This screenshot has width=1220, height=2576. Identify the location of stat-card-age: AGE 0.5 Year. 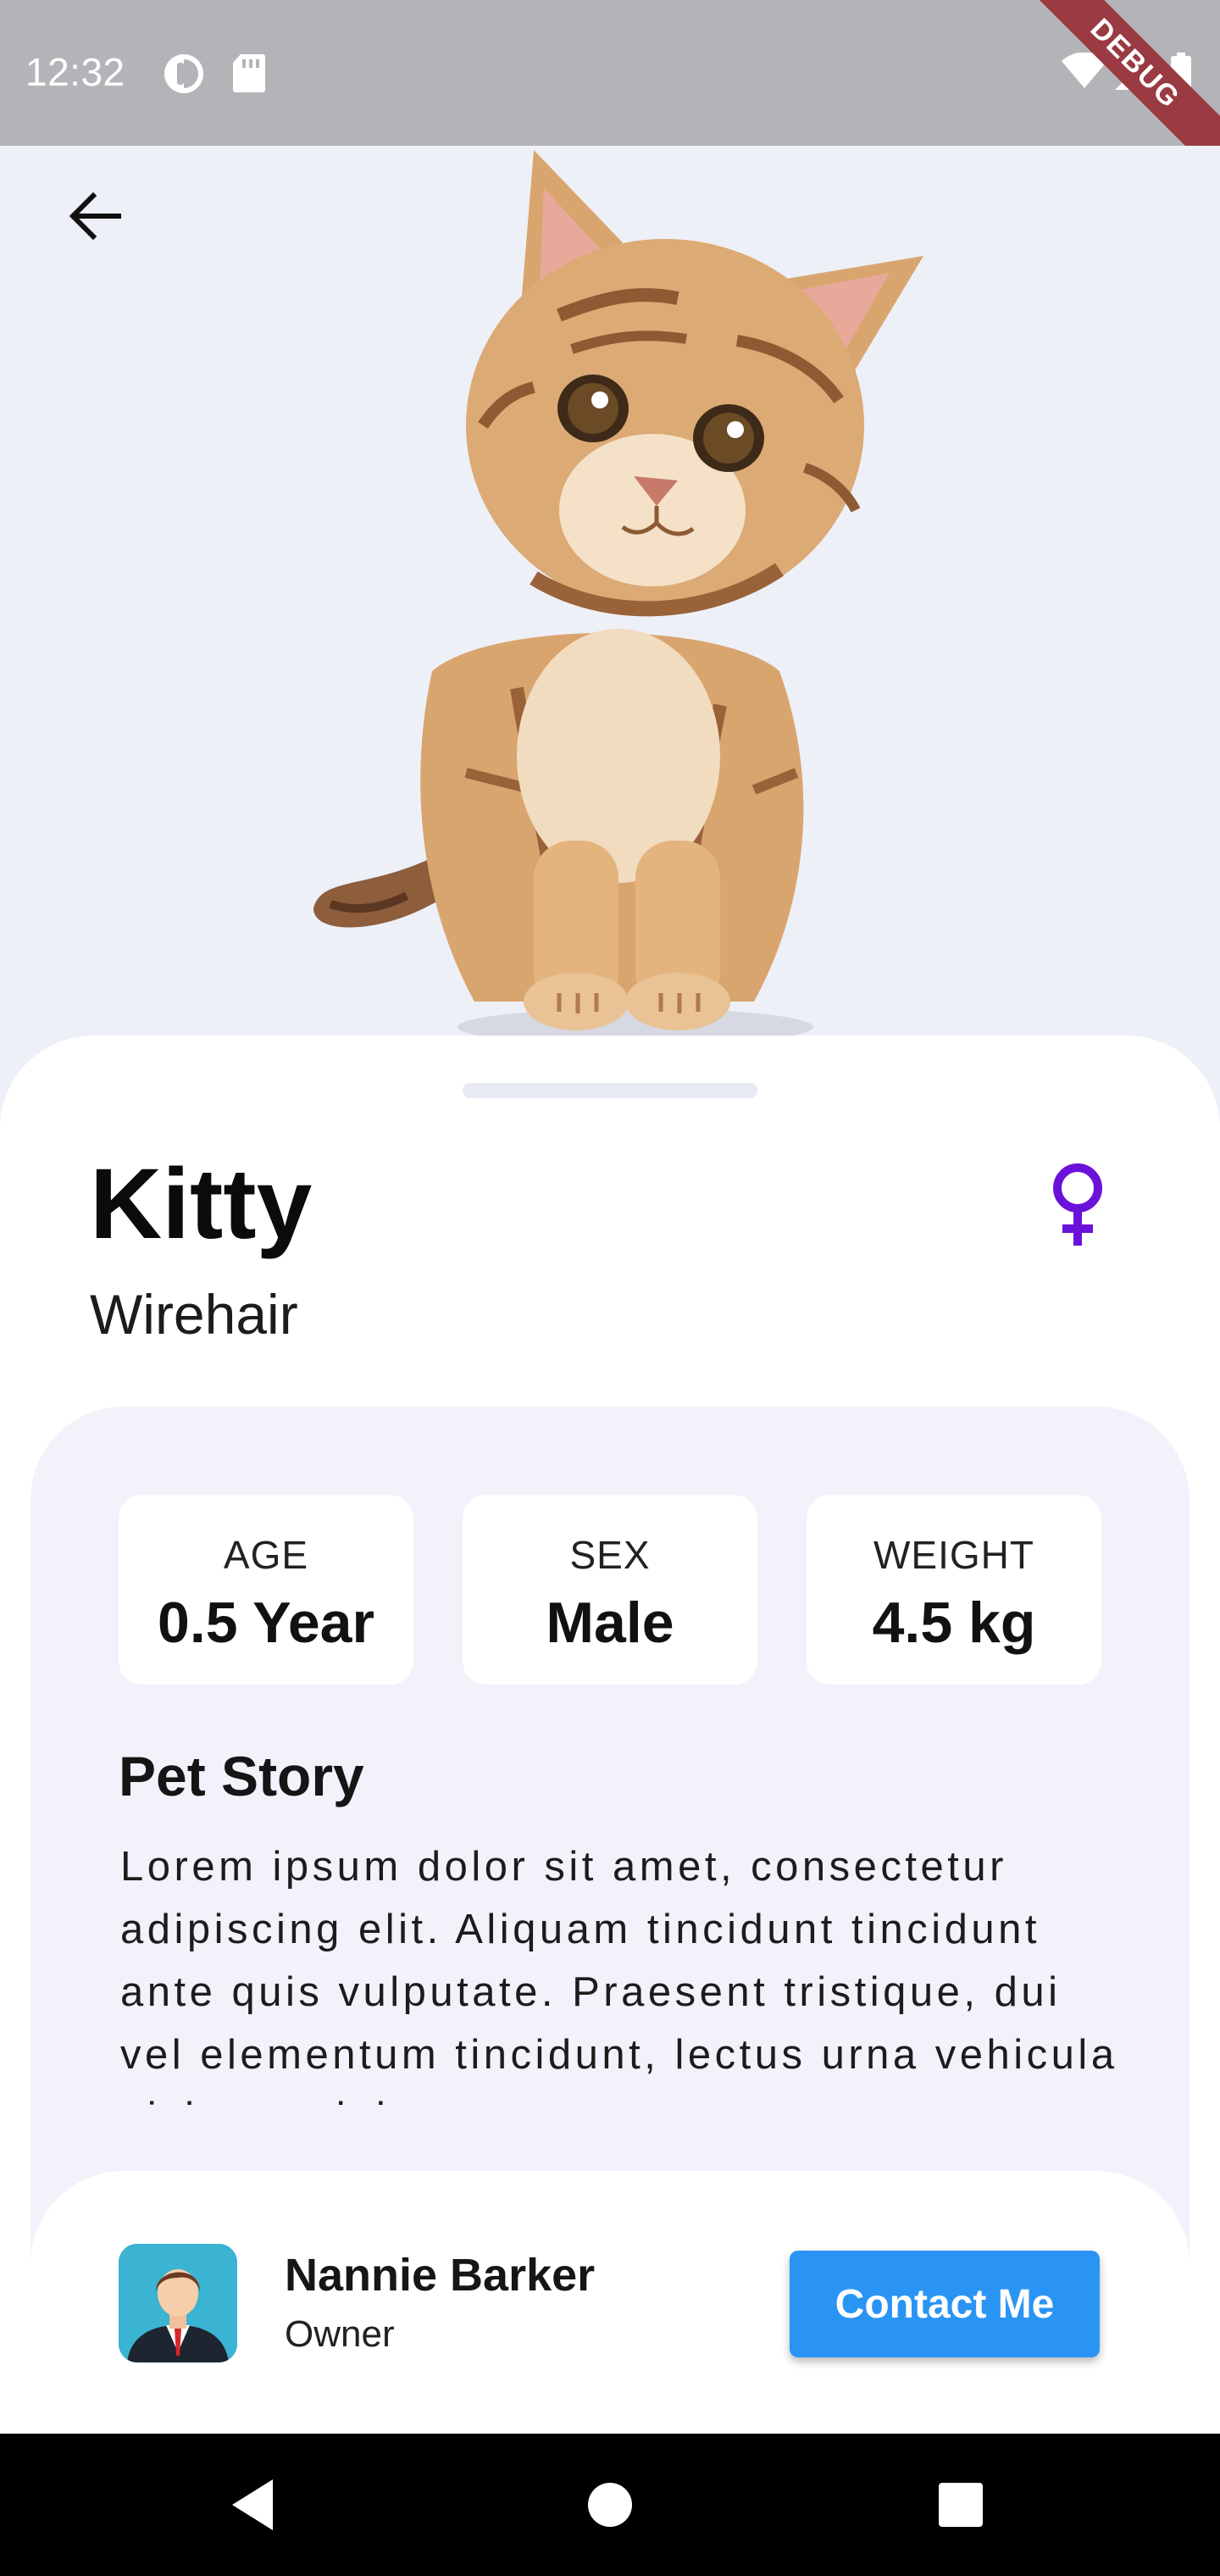
(266, 1590).